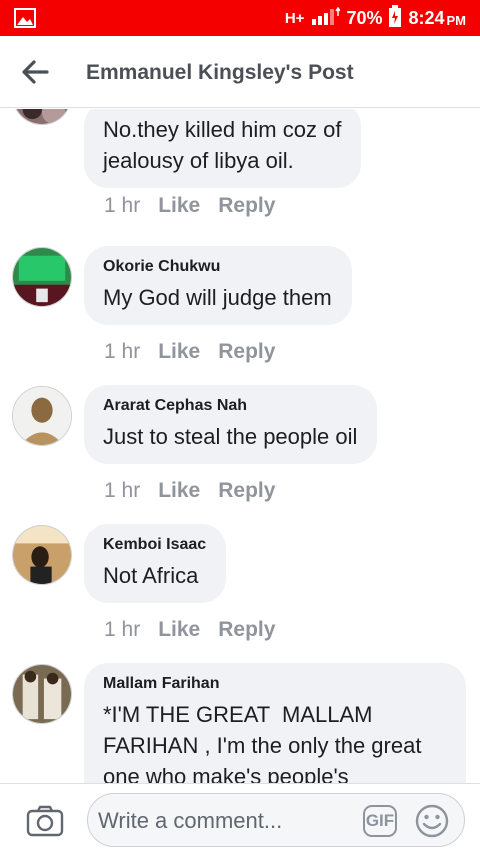 The height and width of the screenshot is (854, 480). Describe the element at coordinates (426, 17) in the screenshot. I see `clock: 8:24` at that location.